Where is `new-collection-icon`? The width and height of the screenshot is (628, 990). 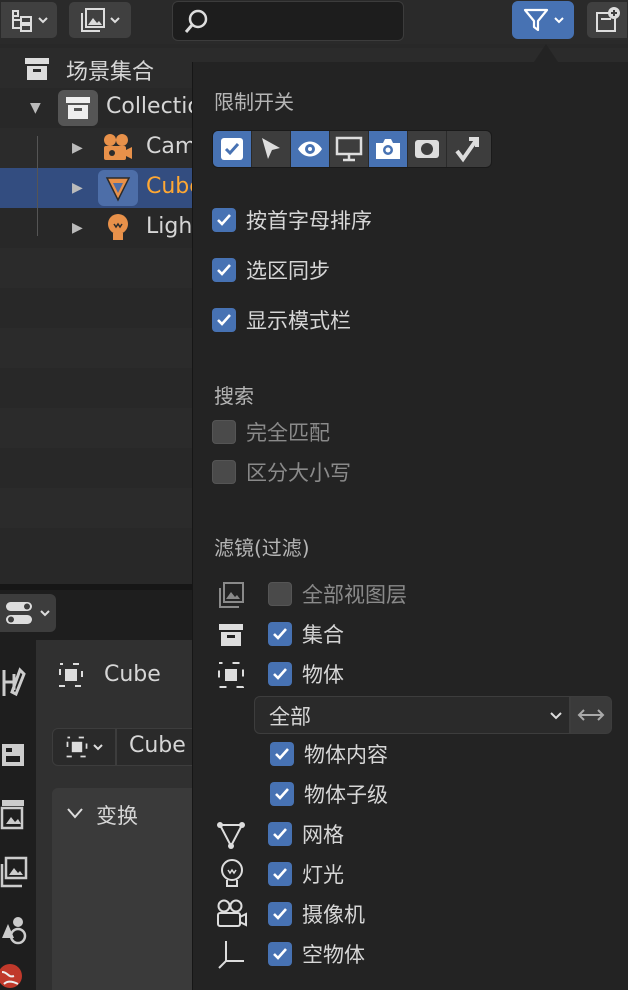 new-collection-icon is located at coordinates (608, 19).